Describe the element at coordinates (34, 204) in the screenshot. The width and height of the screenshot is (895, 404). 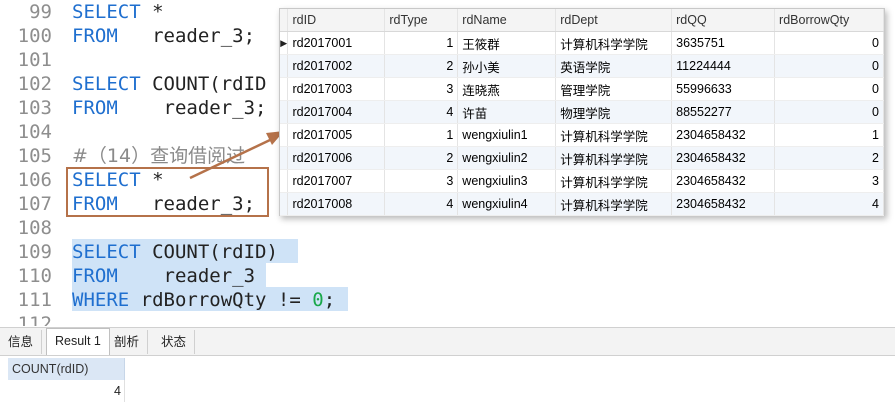
I see `line-number: 107` at that location.